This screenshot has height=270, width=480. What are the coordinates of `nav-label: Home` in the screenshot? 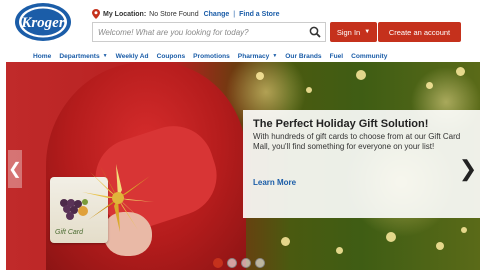 It's located at (42, 56).